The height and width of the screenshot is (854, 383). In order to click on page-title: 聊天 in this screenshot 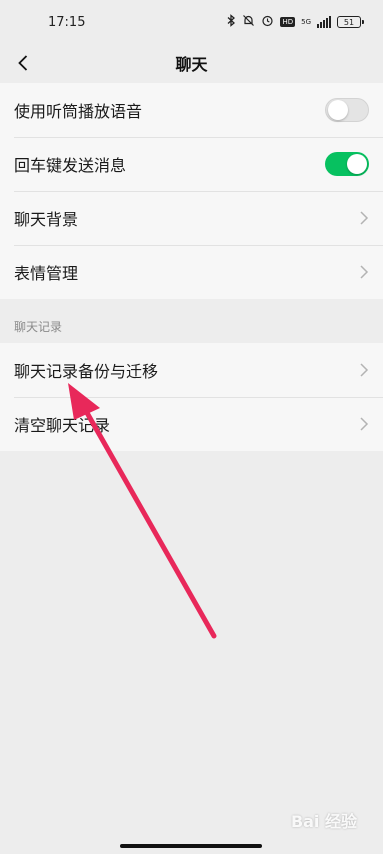, I will do `click(191, 64)`.